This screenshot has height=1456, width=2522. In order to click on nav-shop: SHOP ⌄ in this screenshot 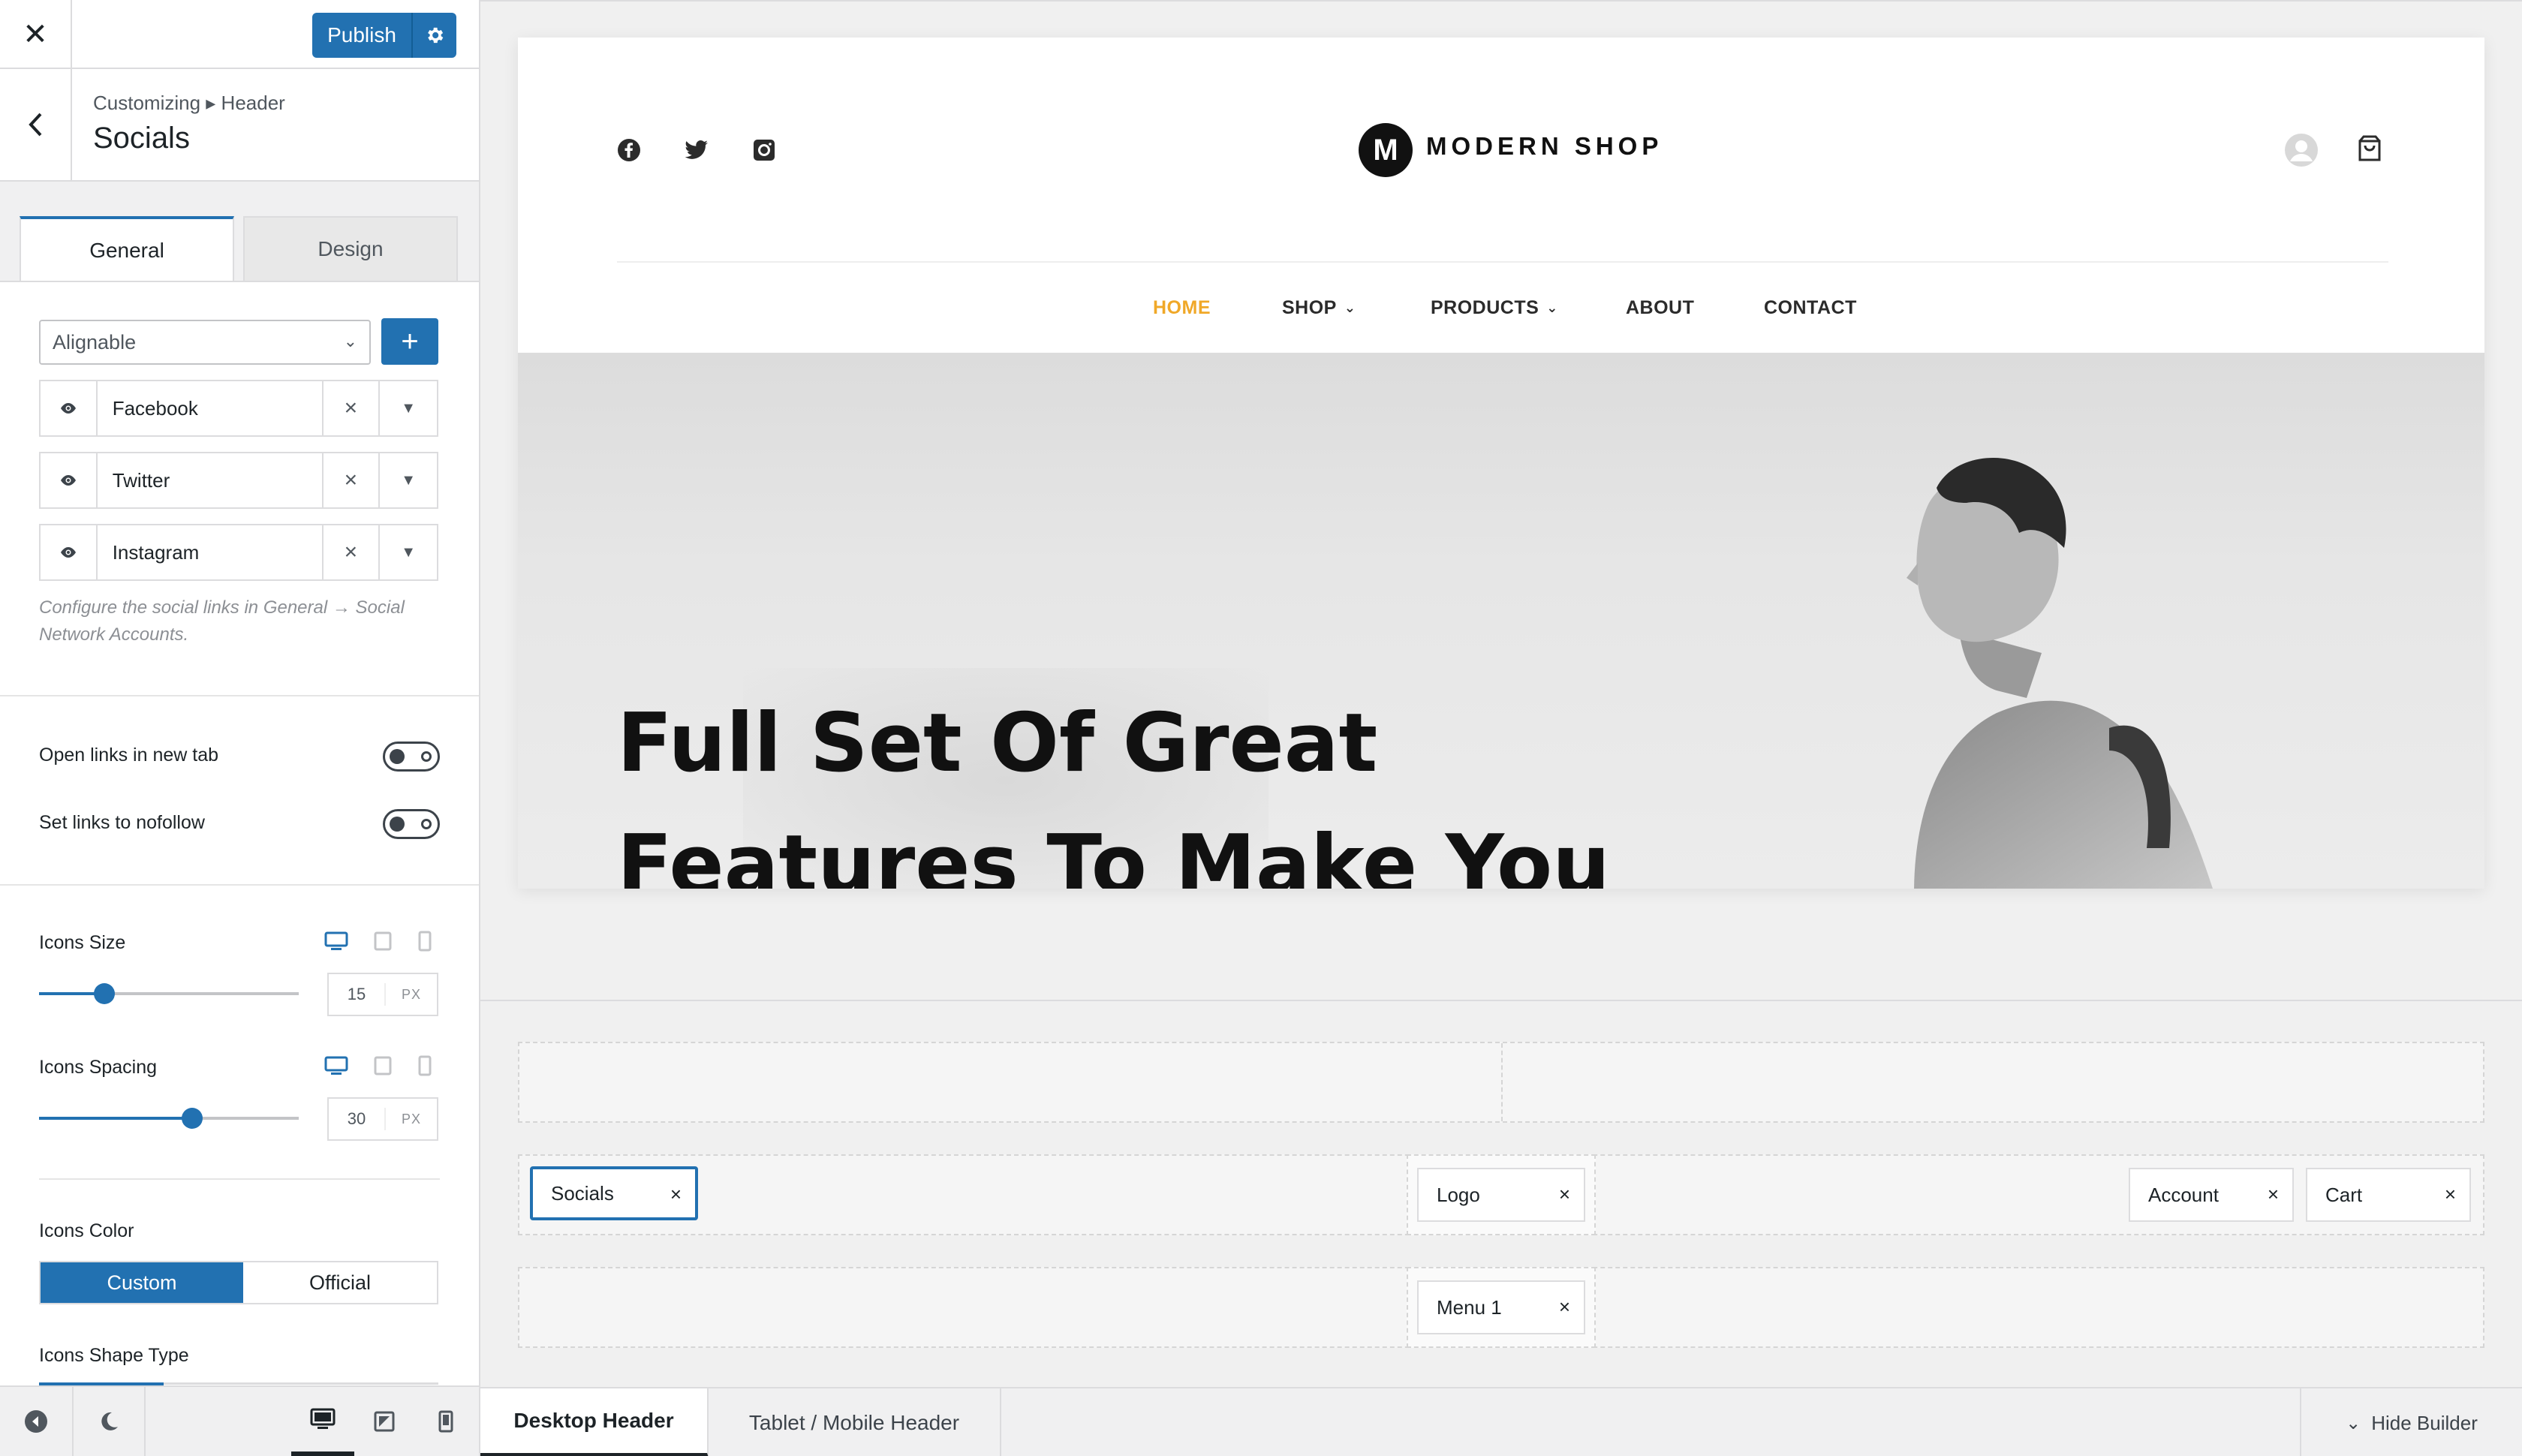, I will do `click(1319, 308)`.